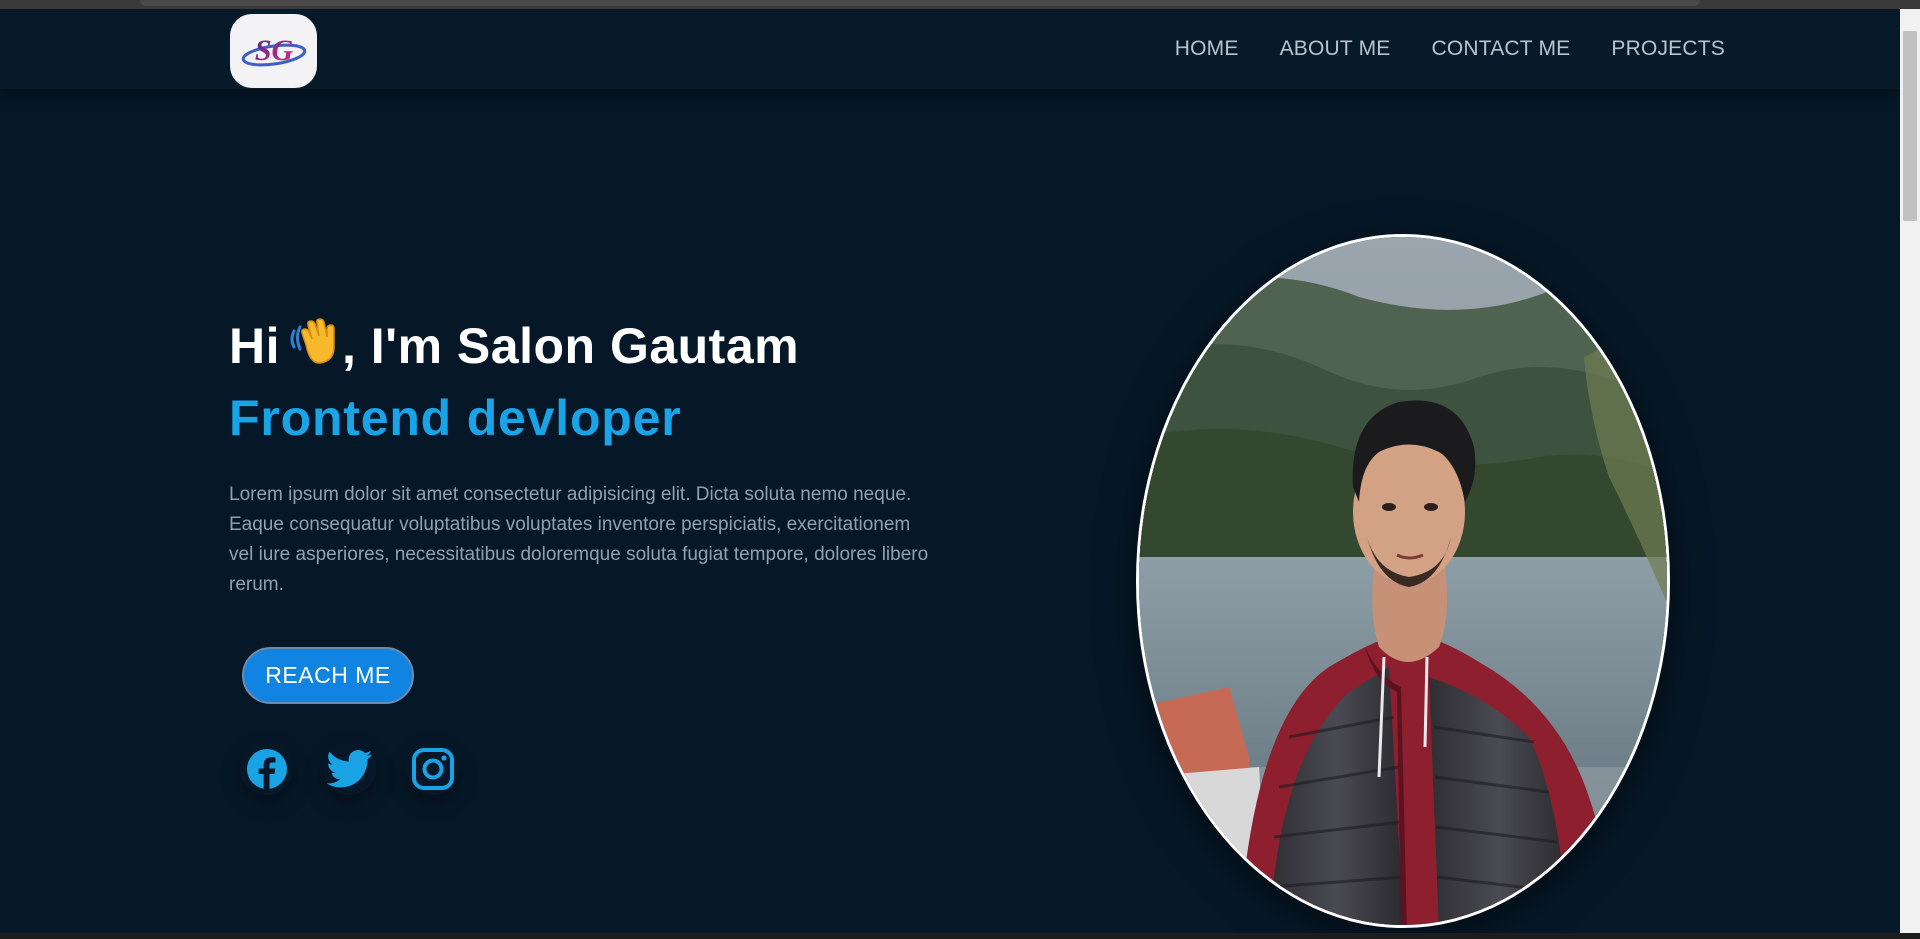 This screenshot has width=1920, height=939. Describe the element at coordinates (455, 418) in the screenshot. I see `hero-subtitle: Frontend devloper` at that location.